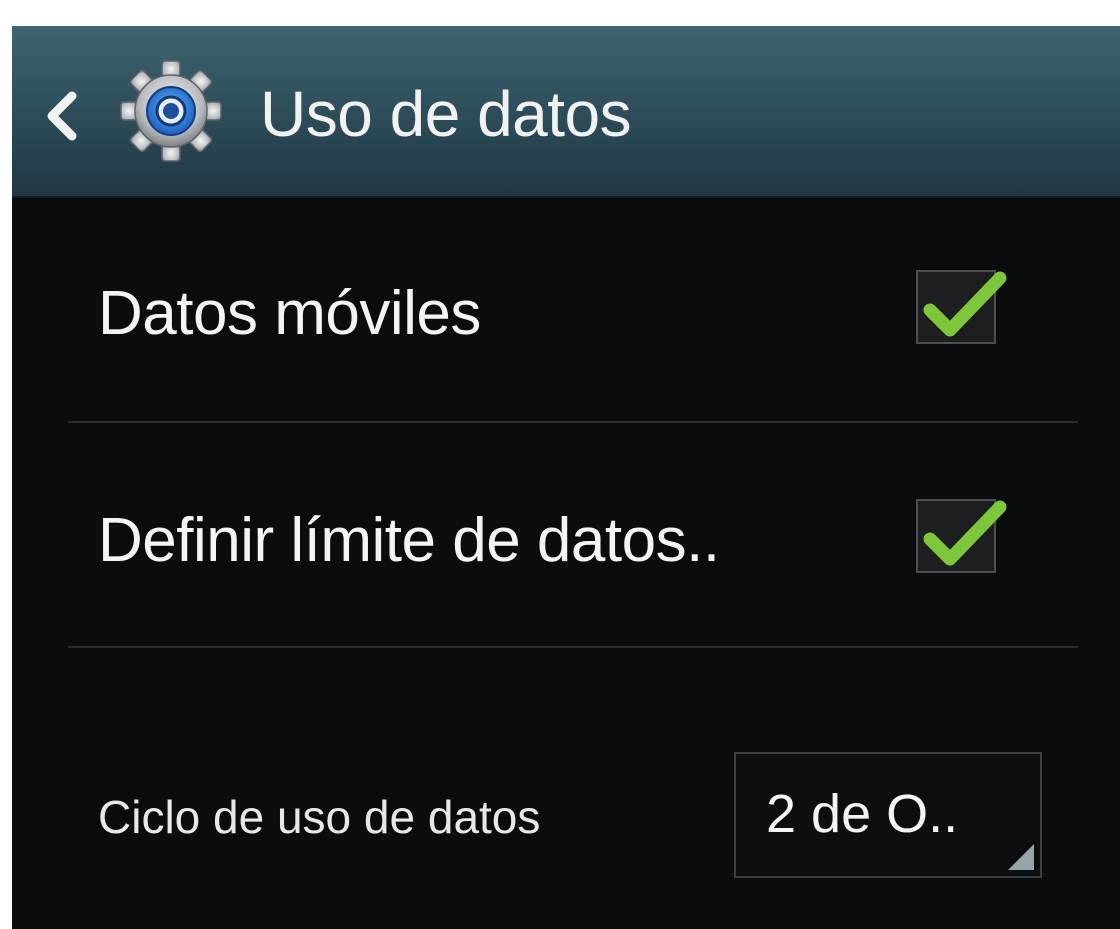 Image resolution: width=1120 pixels, height=929 pixels. Describe the element at coordinates (319, 817) in the screenshot. I see `usage-cycle-label: Ciclo de uso de datos` at that location.